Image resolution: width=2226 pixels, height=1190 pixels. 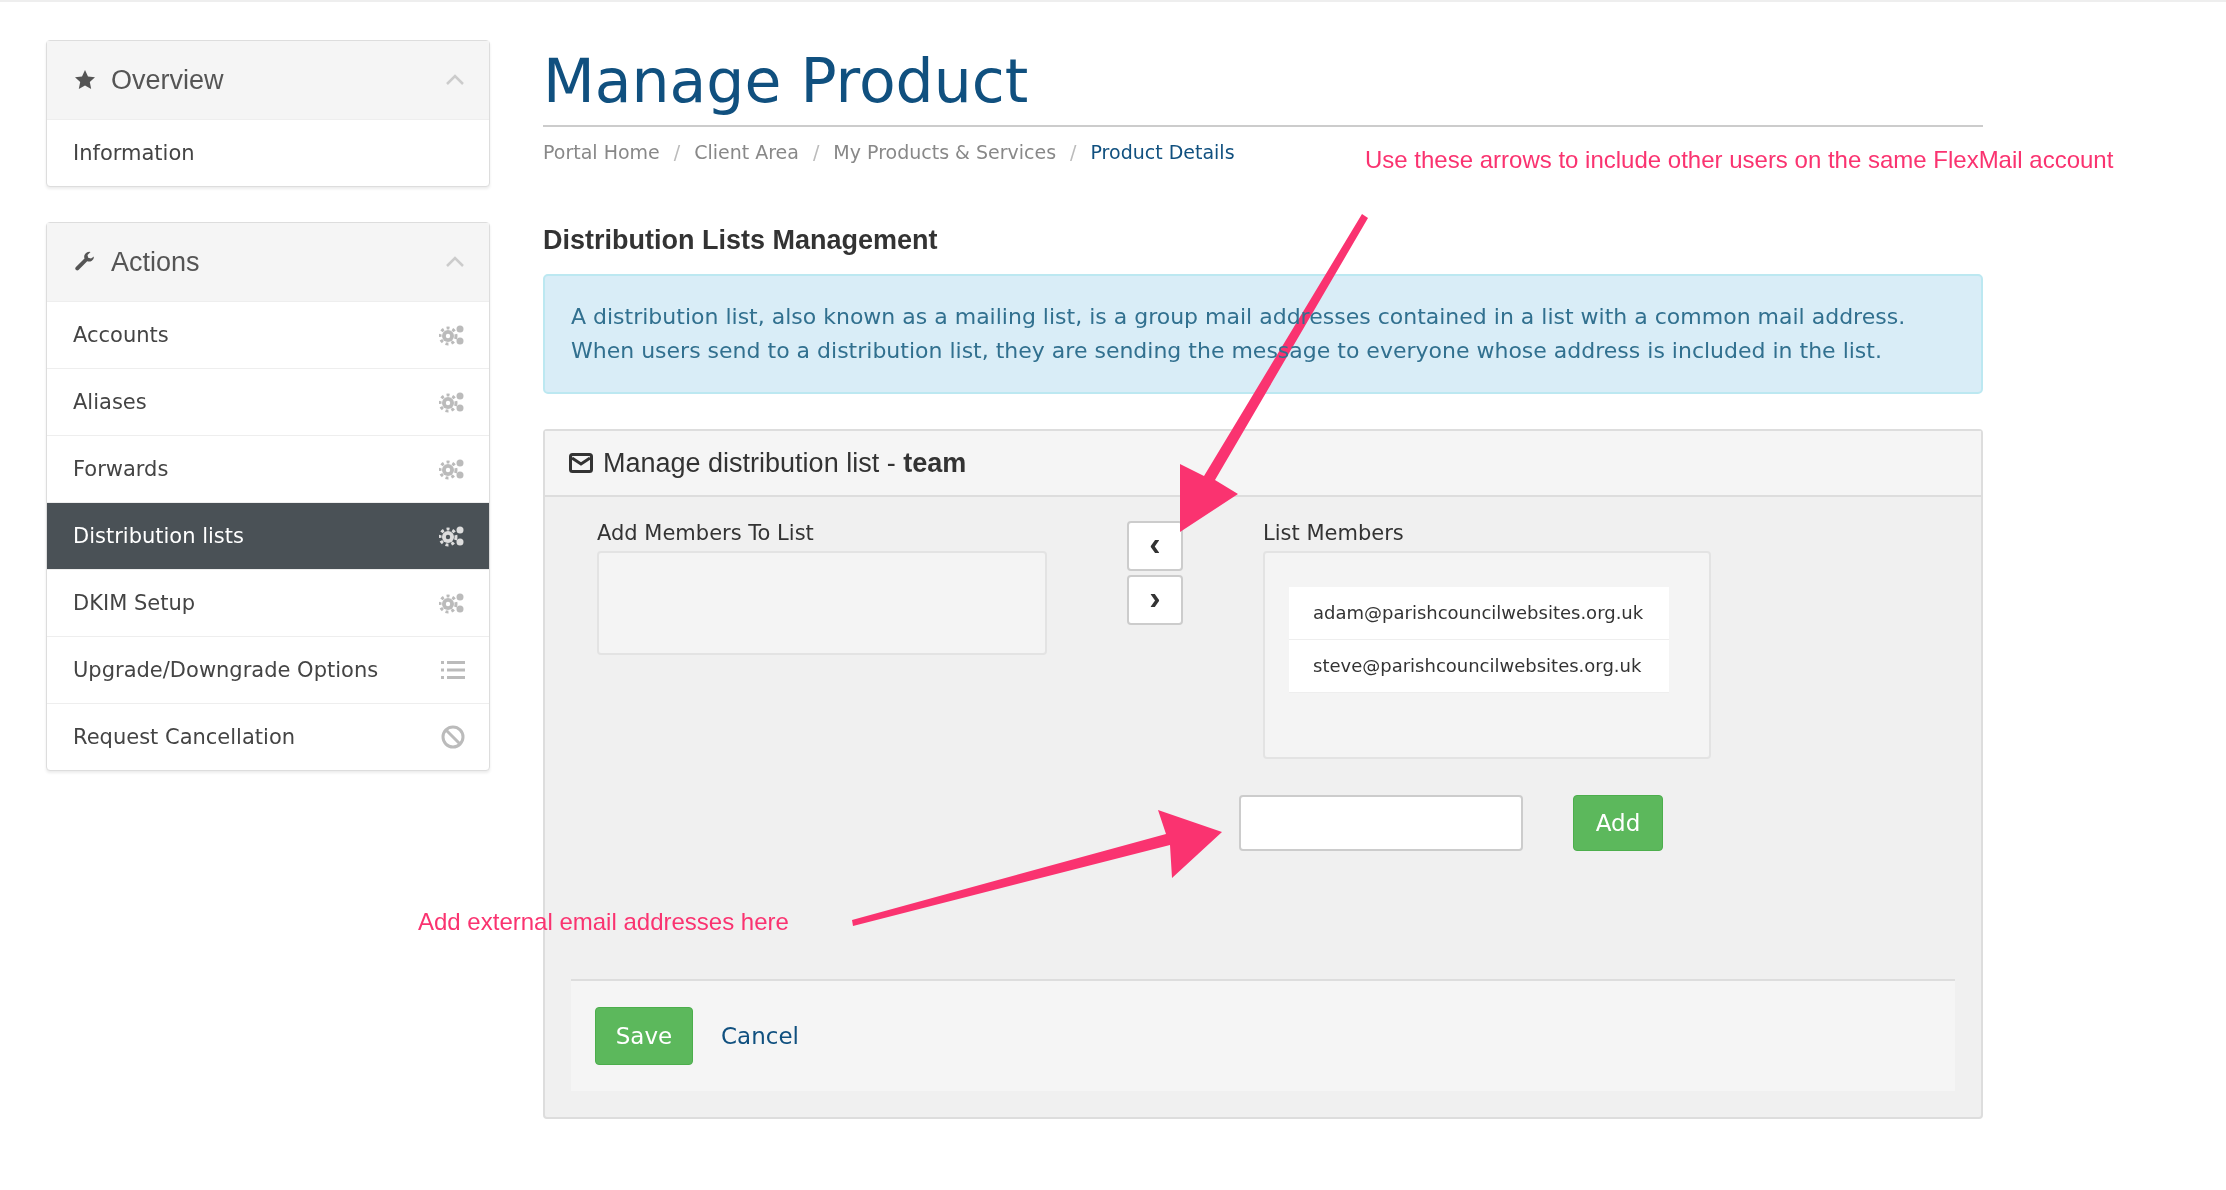 I want to click on field-label: Add Members To List, so click(x=706, y=533).